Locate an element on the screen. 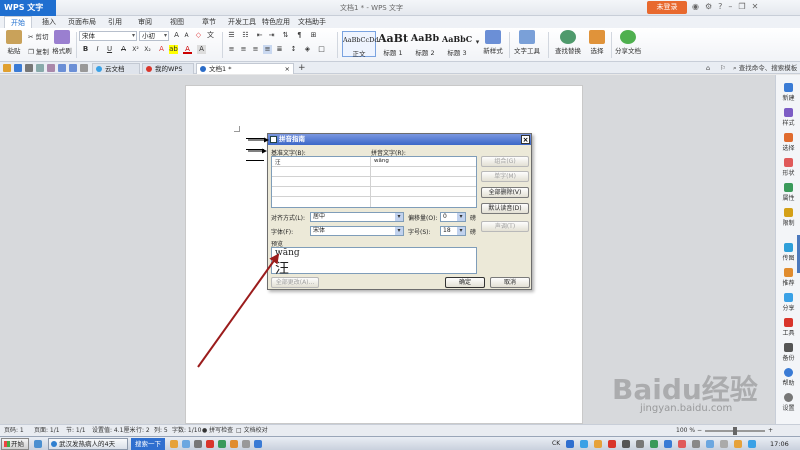  align-select: 居中 is located at coordinates (357, 217).